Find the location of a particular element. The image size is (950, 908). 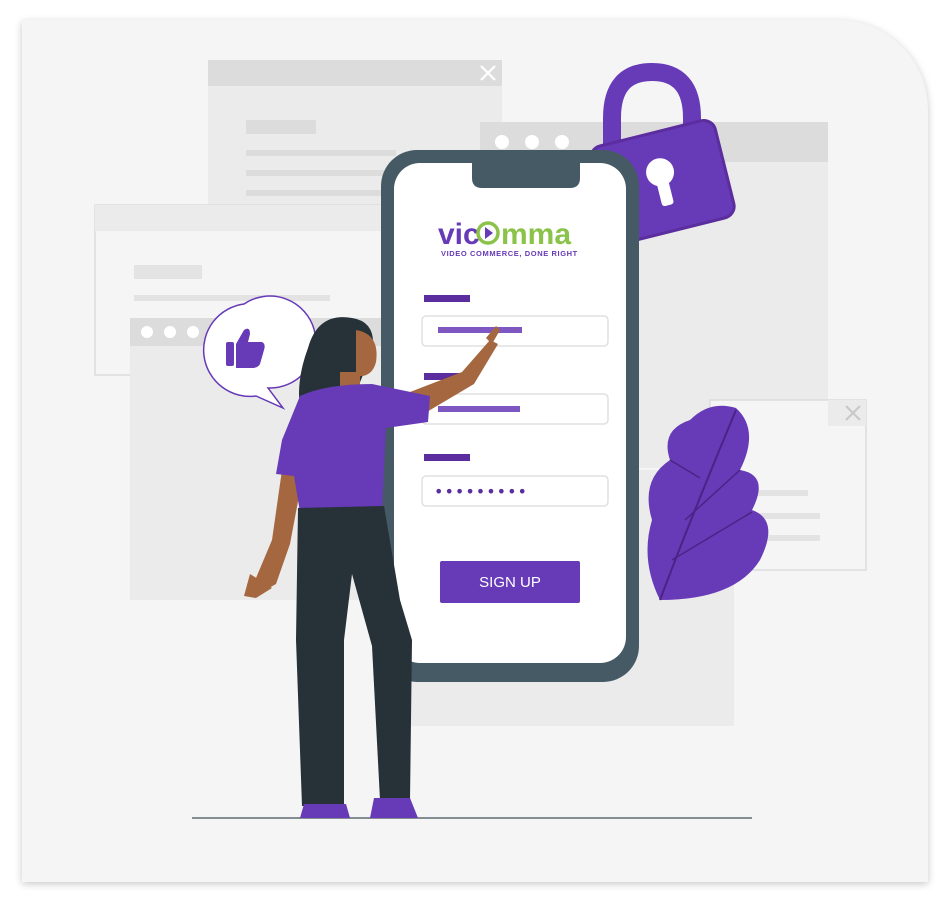

phone-notch is located at coordinates (526, 174).